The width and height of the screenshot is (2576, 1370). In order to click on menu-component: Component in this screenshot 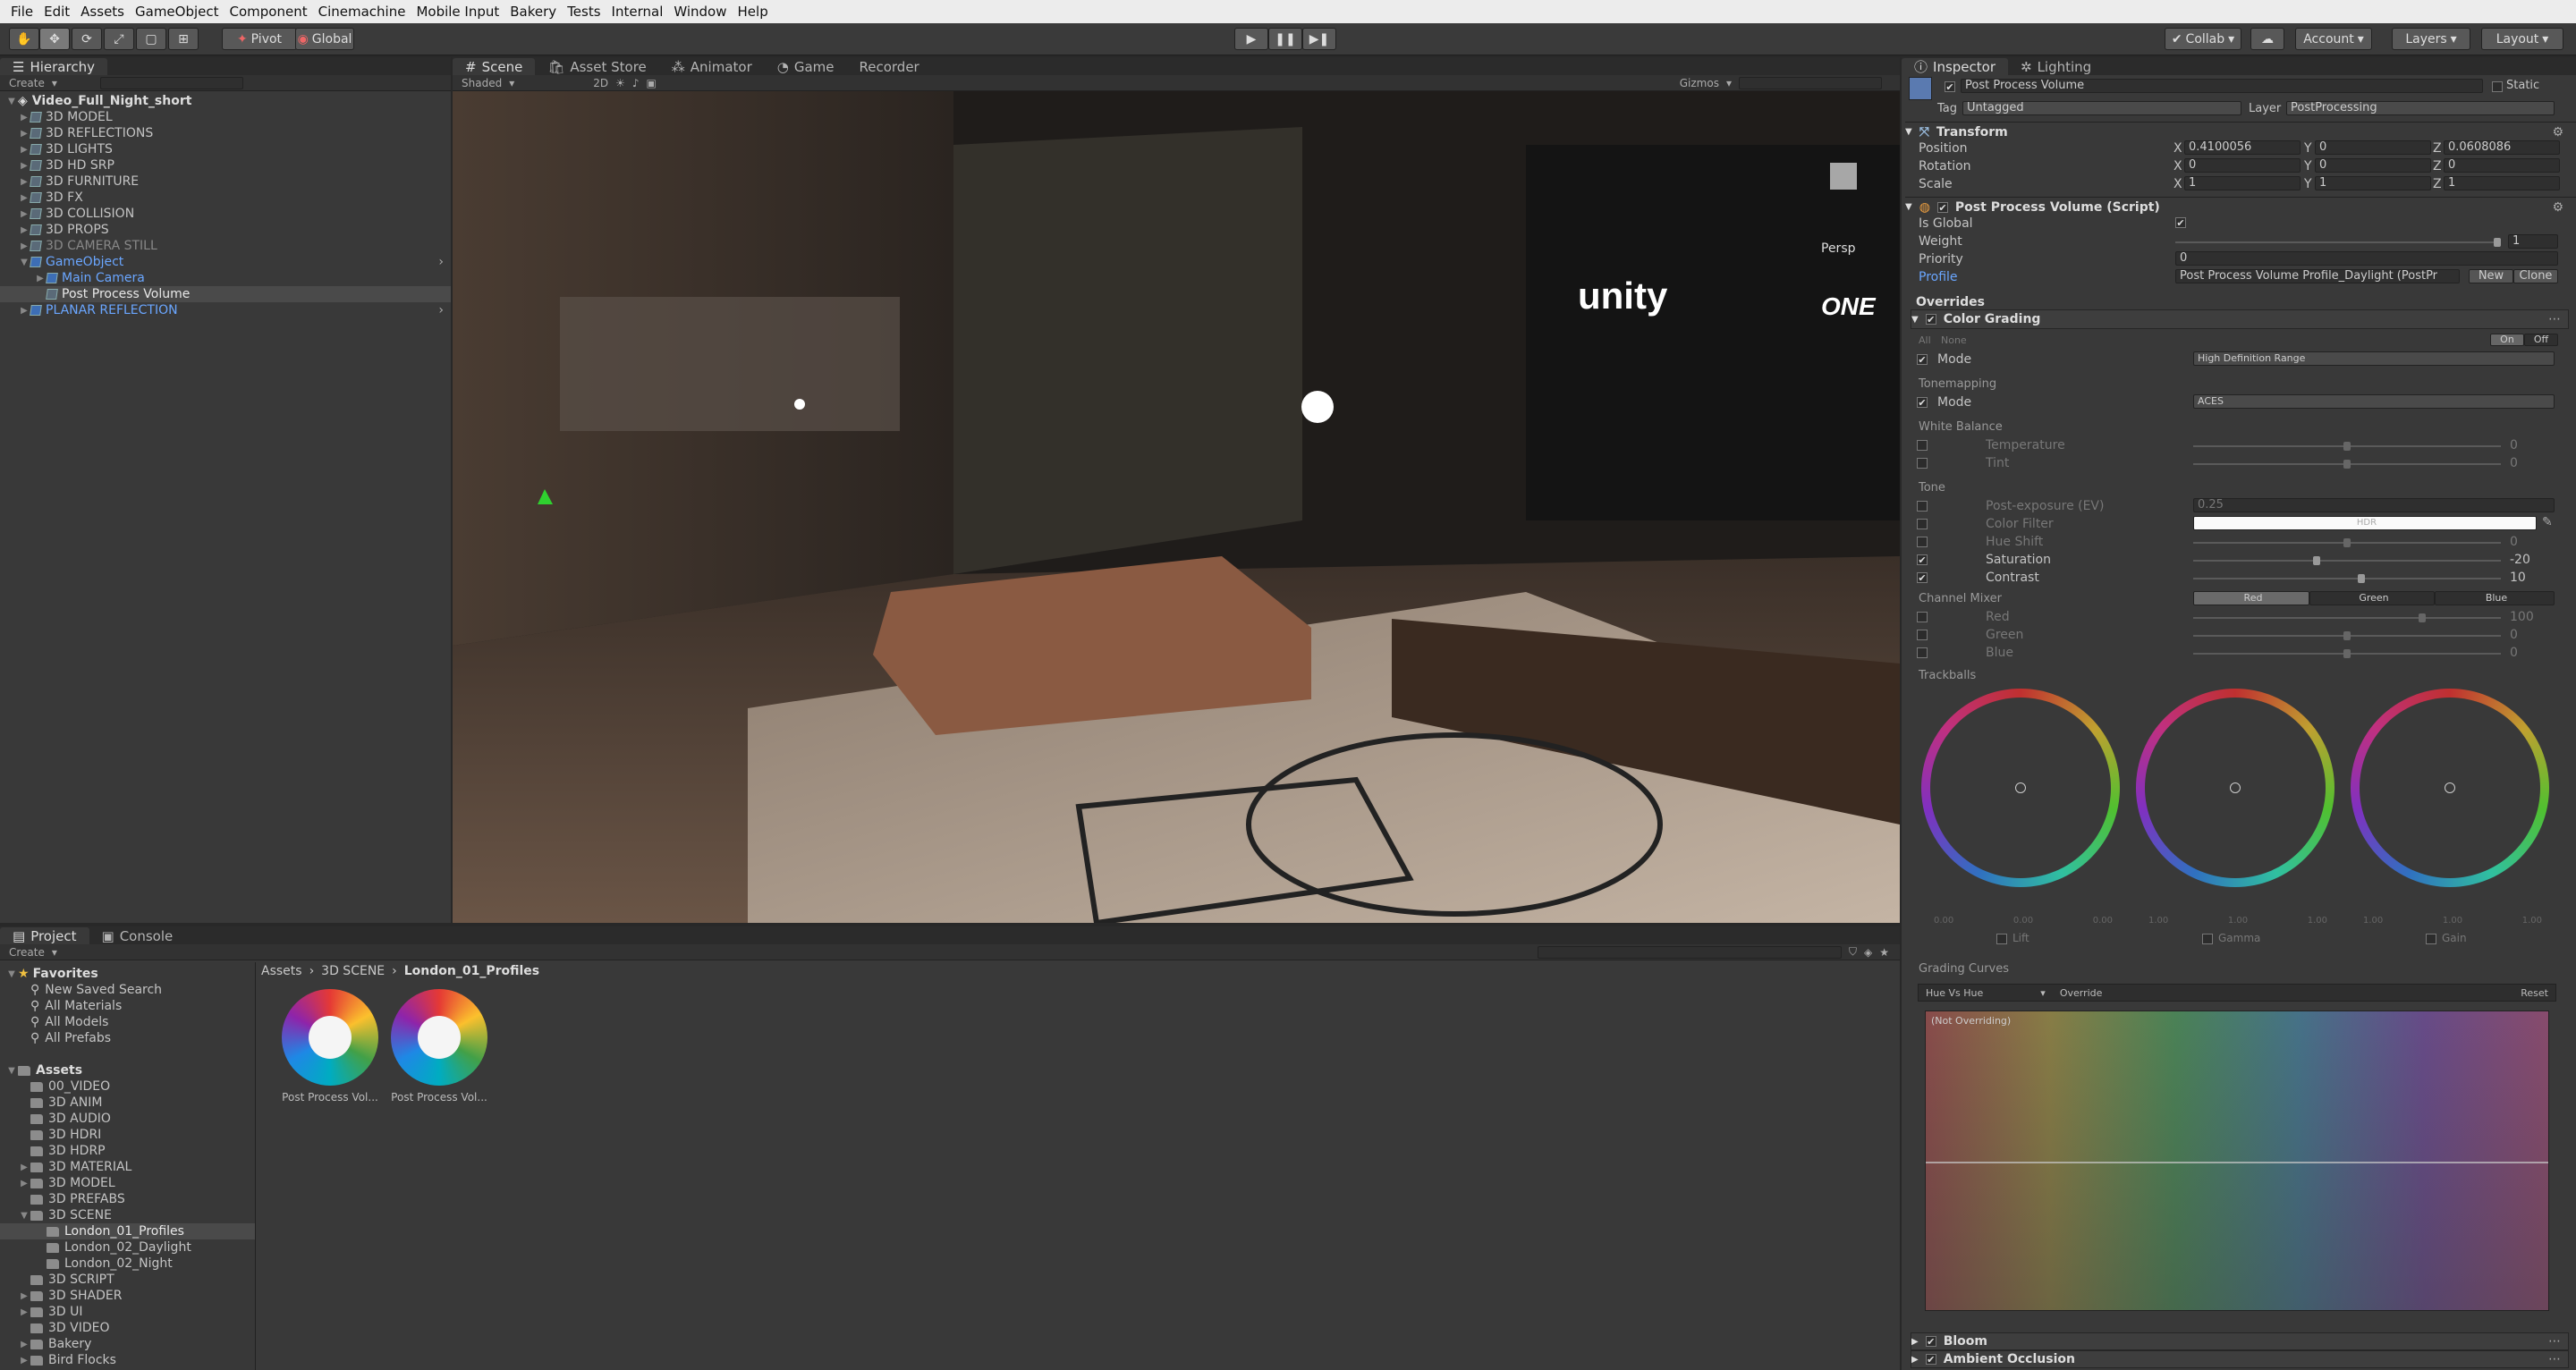, I will do `click(269, 12)`.